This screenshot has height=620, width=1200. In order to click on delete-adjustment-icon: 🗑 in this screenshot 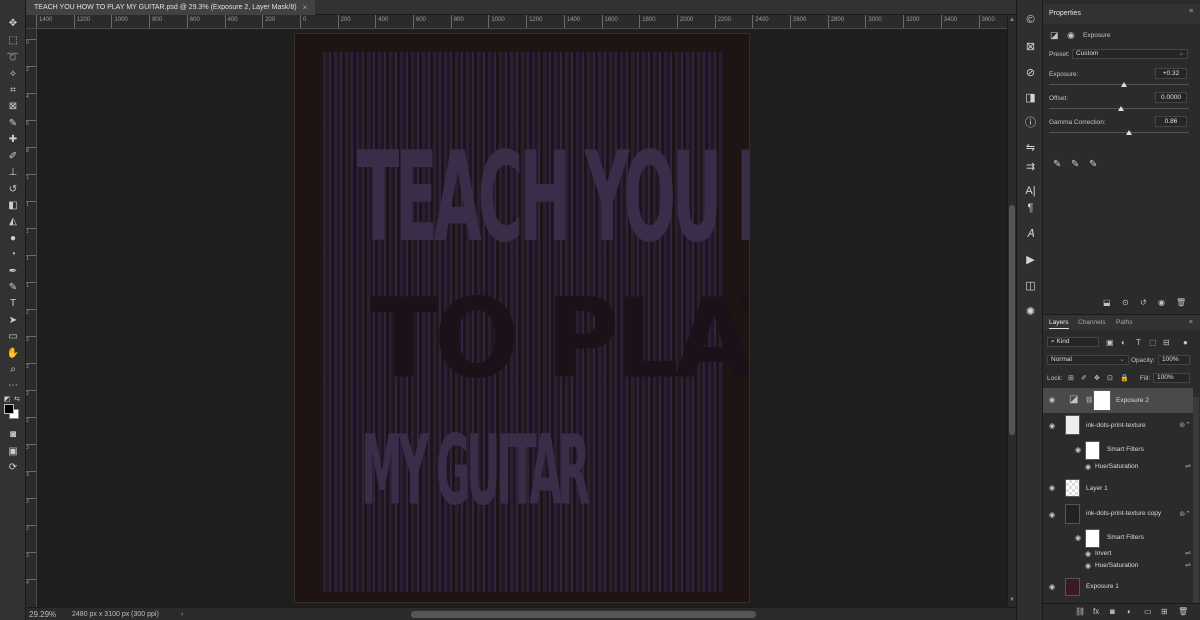, I will do `click(1181, 302)`.